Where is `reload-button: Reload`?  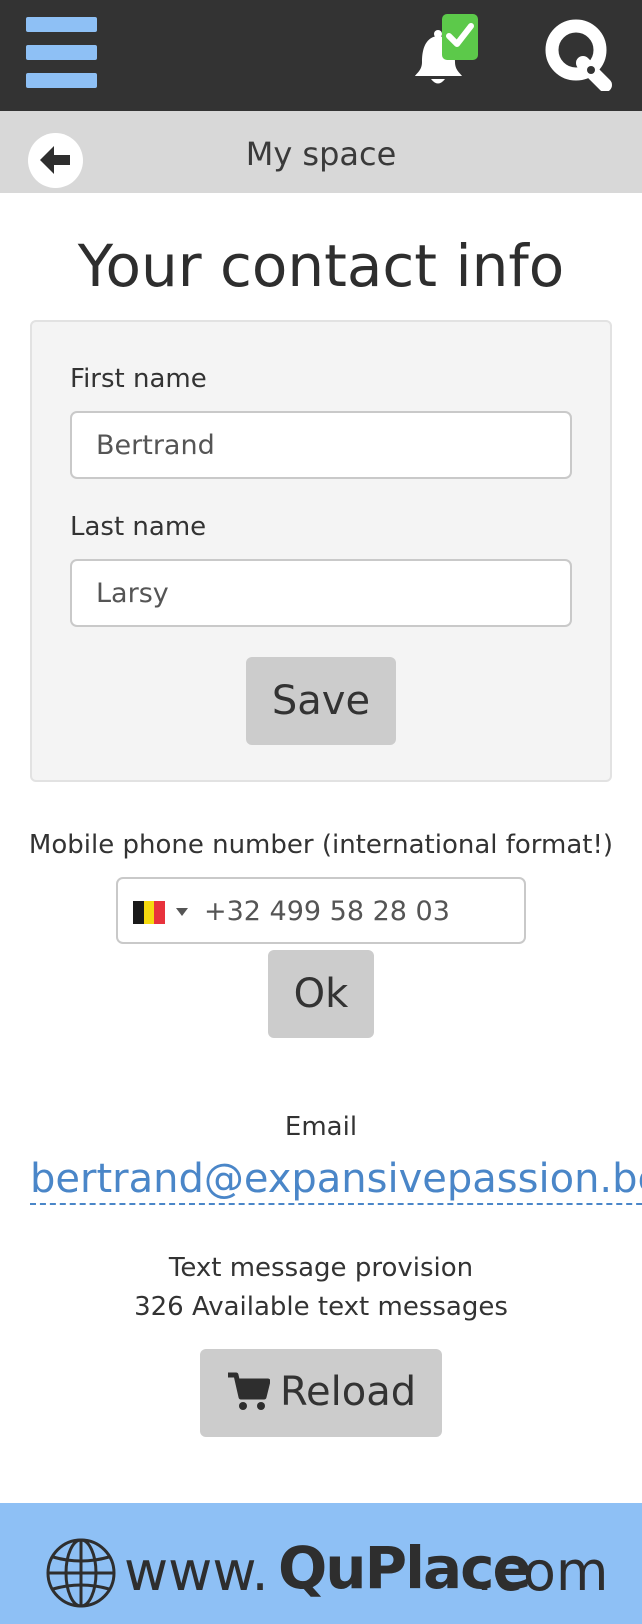 reload-button: Reload is located at coordinates (321, 1393).